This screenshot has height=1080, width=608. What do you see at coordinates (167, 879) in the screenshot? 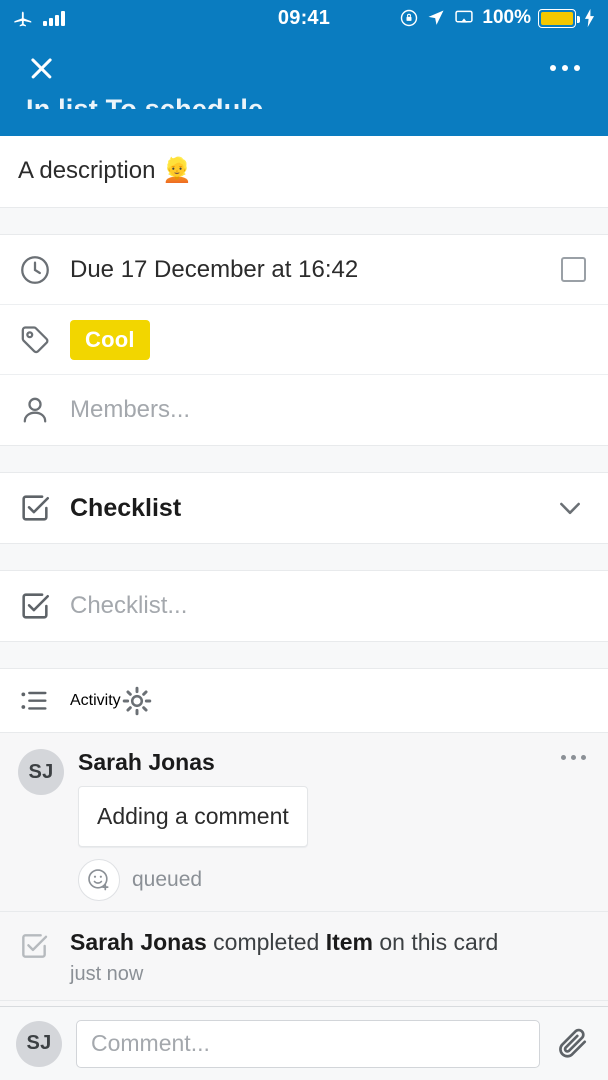
I see `comment-status: queued` at bounding box center [167, 879].